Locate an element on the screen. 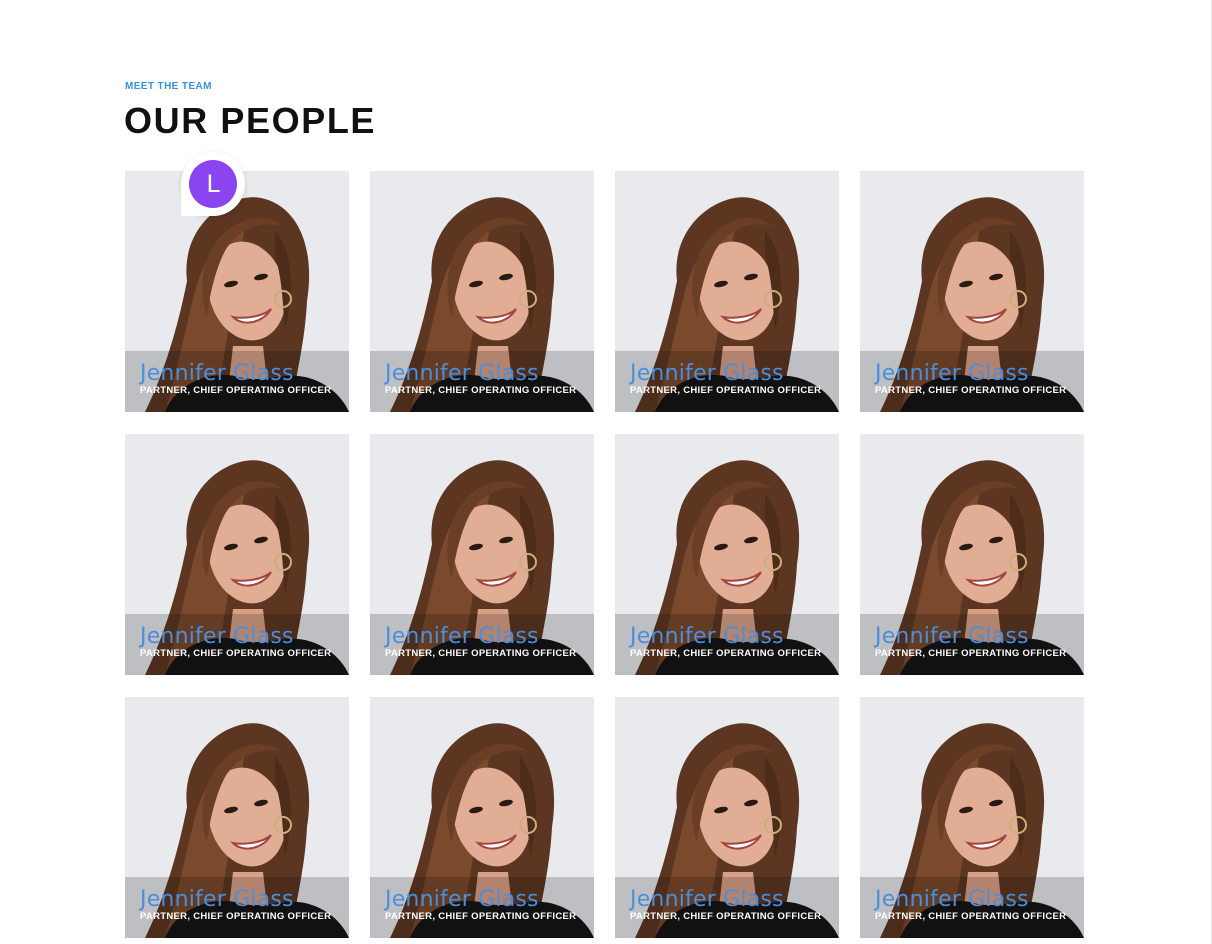 This screenshot has width=1212, height=944. section-eyebrow: MEET THE TEAM is located at coordinates (168, 86).